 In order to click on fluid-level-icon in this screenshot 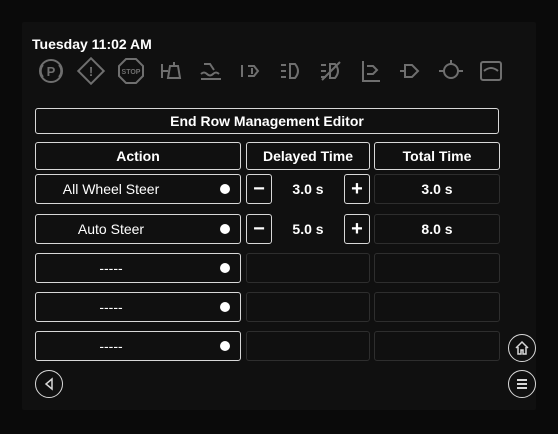, I will do `click(211, 71)`.